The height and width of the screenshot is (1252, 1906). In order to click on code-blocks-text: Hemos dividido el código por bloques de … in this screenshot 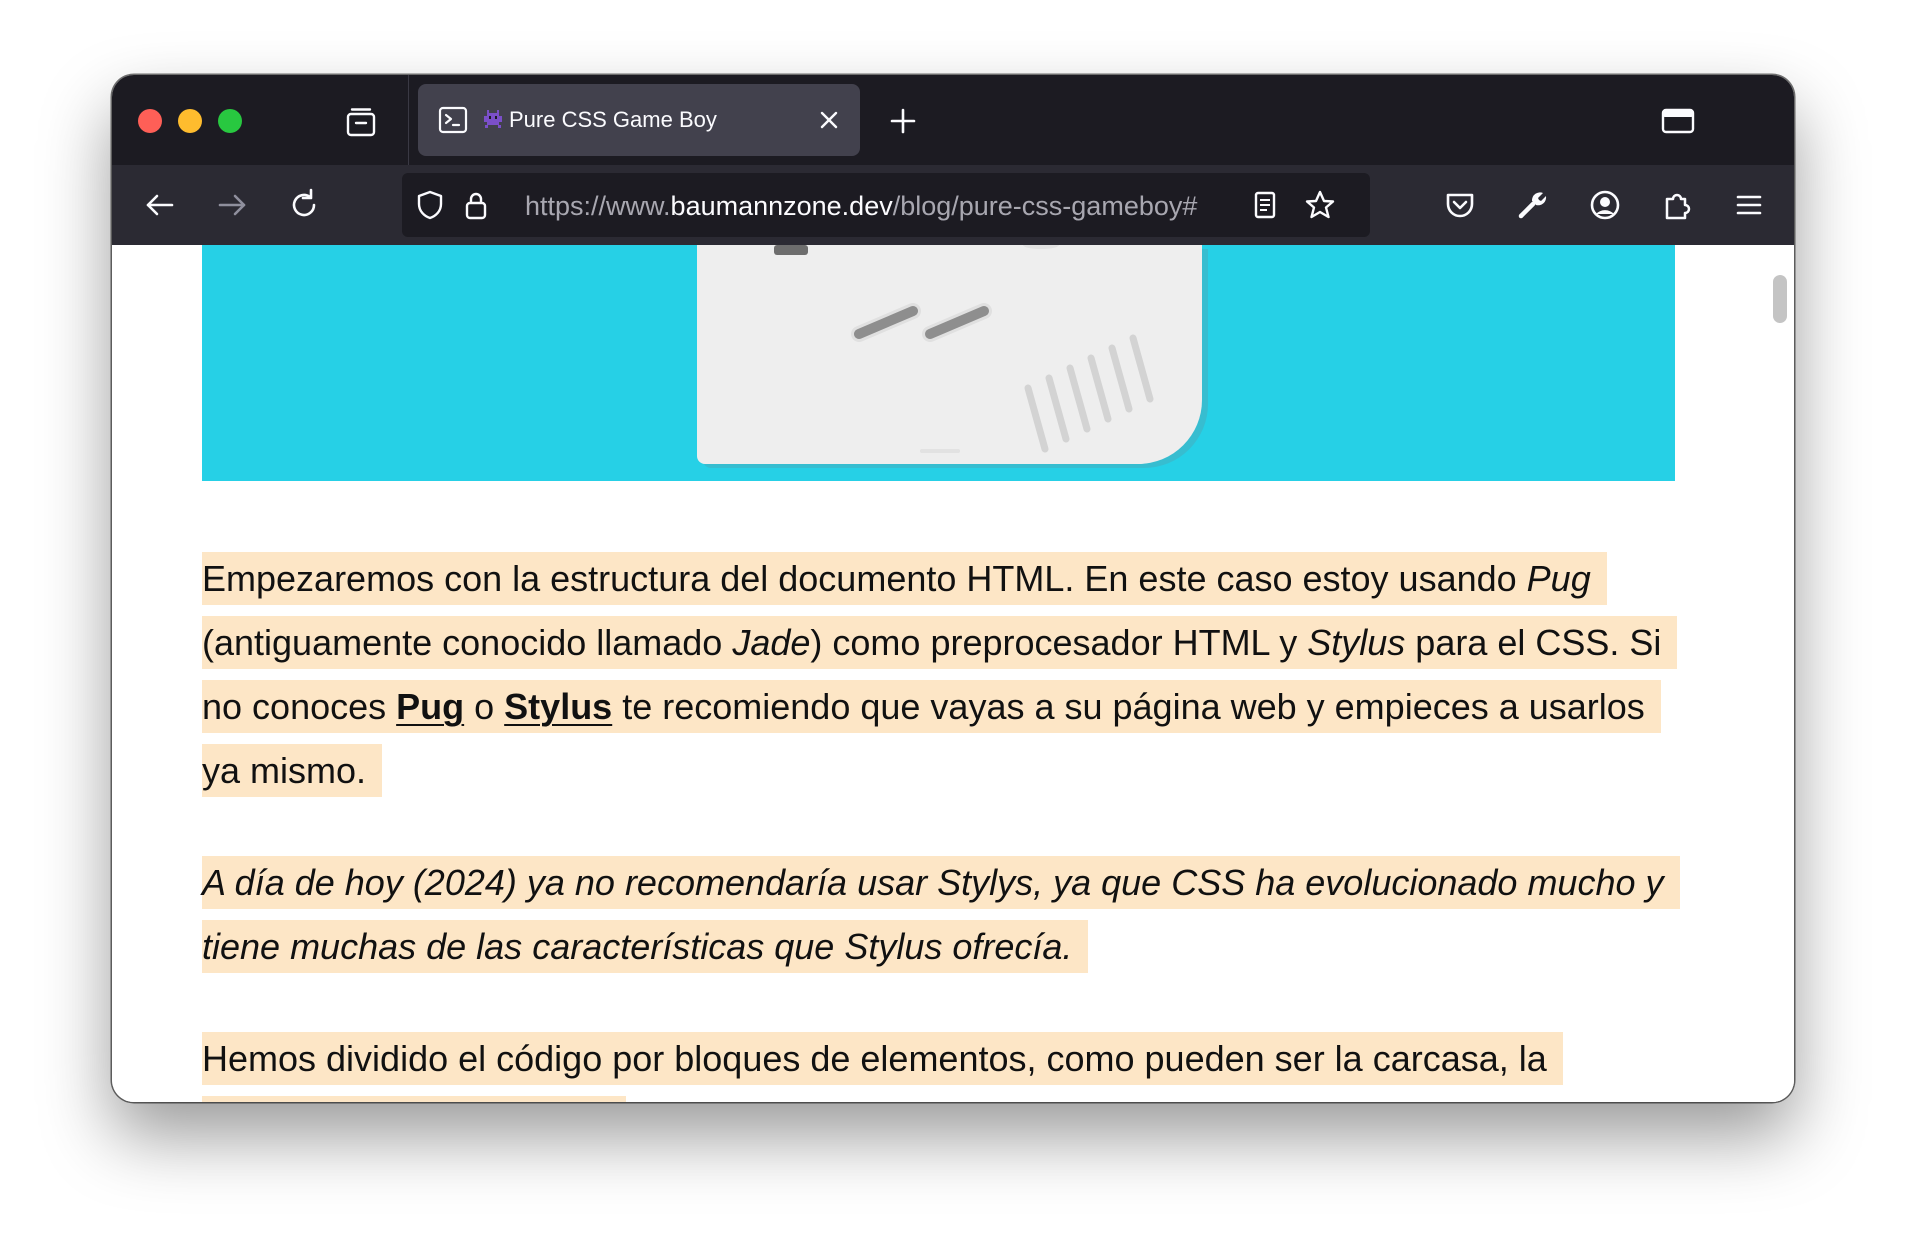, I will do `click(882, 1067)`.